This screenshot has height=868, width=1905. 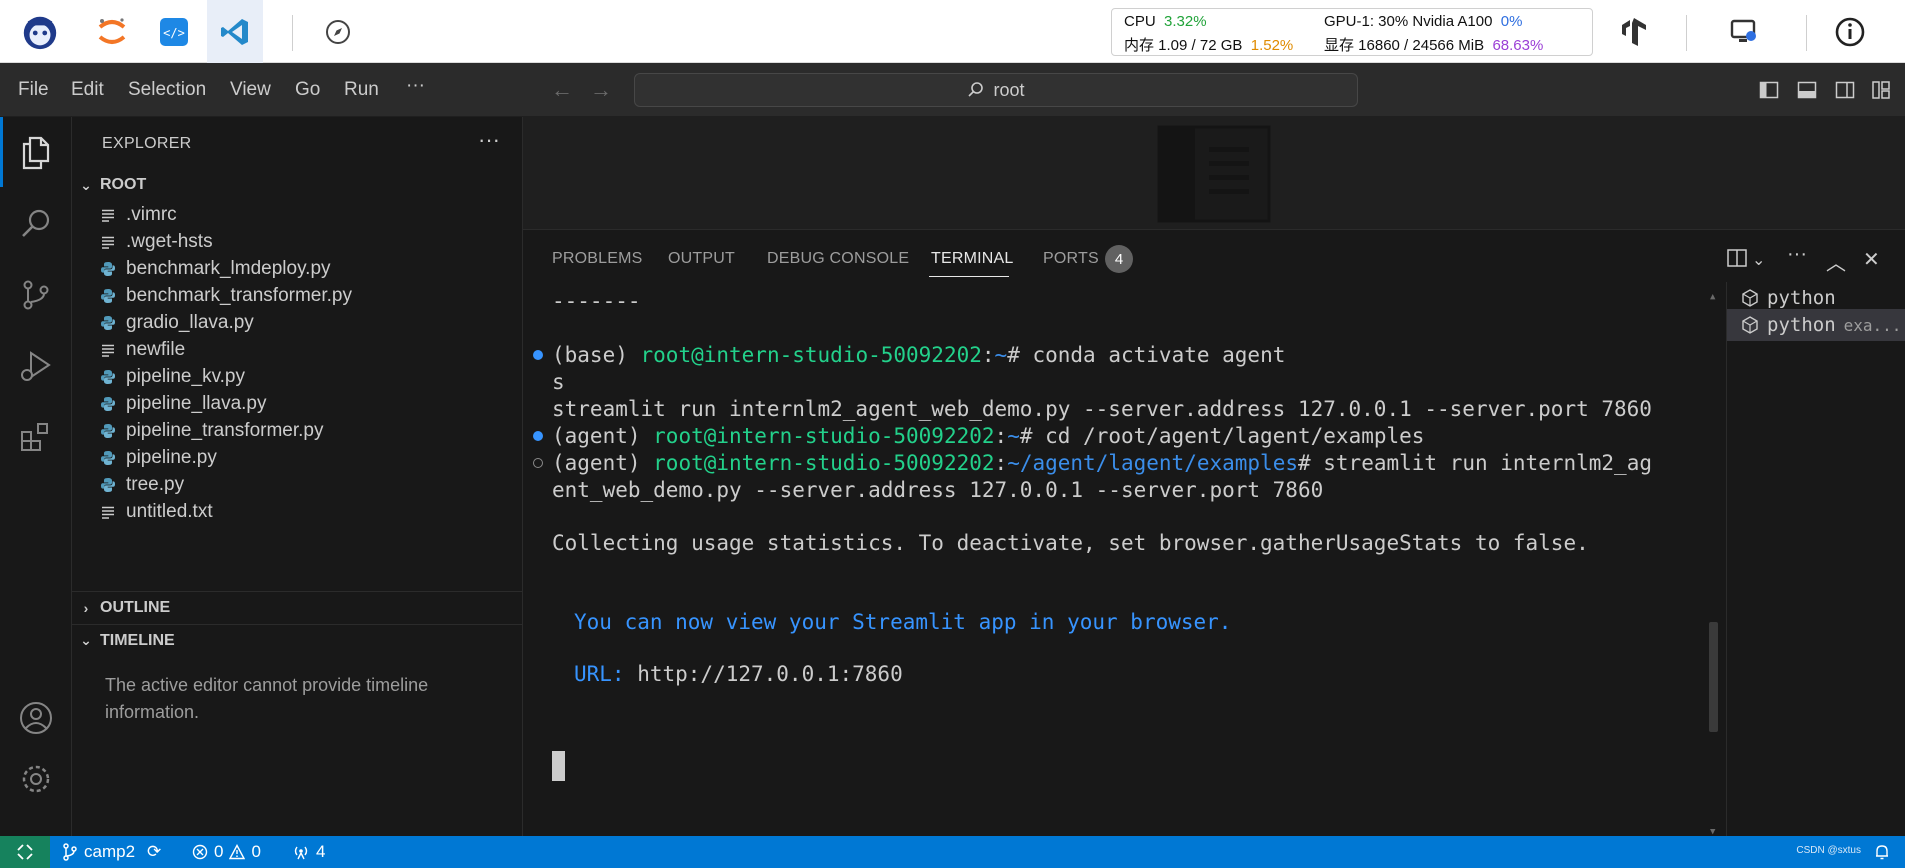 What do you see at coordinates (297, 640) in the screenshot?
I see `section-timeline: ⌄ TIMELINE` at bounding box center [297, 640].